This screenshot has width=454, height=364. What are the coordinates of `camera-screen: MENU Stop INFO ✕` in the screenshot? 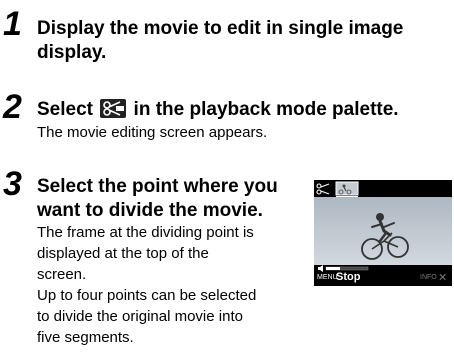 It's located at (383, 233).